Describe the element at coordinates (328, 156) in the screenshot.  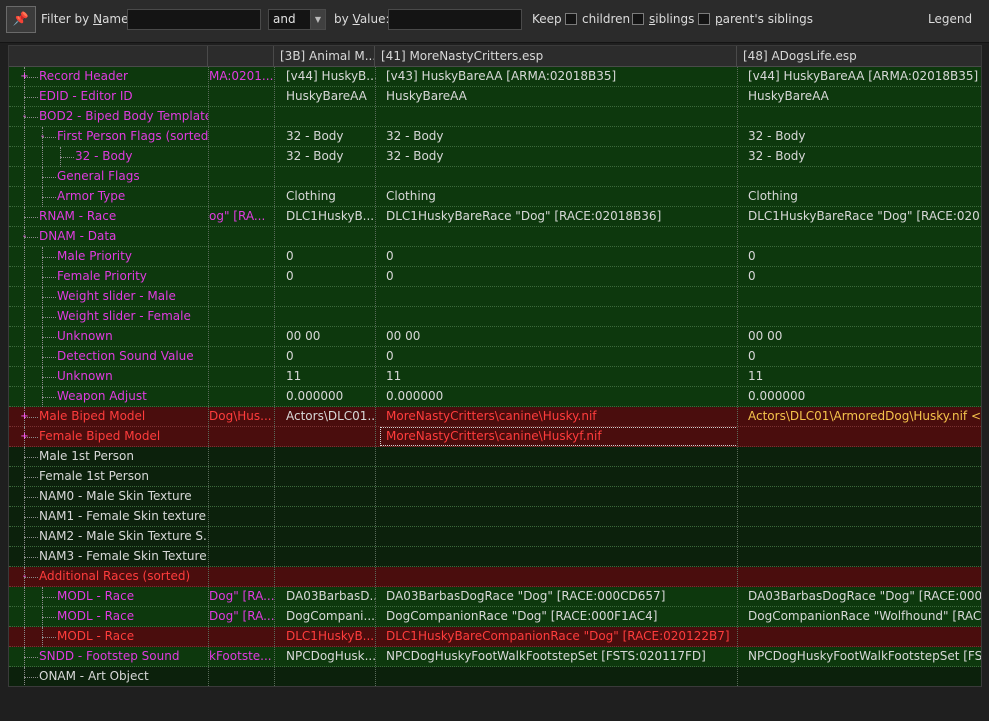
I see `animal-cell: 32 - Body` at that location.